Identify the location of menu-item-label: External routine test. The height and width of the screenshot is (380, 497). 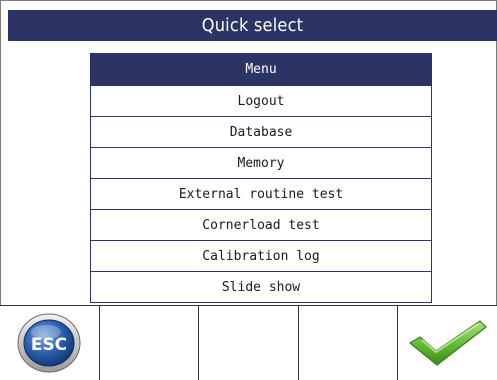
(261, 194).